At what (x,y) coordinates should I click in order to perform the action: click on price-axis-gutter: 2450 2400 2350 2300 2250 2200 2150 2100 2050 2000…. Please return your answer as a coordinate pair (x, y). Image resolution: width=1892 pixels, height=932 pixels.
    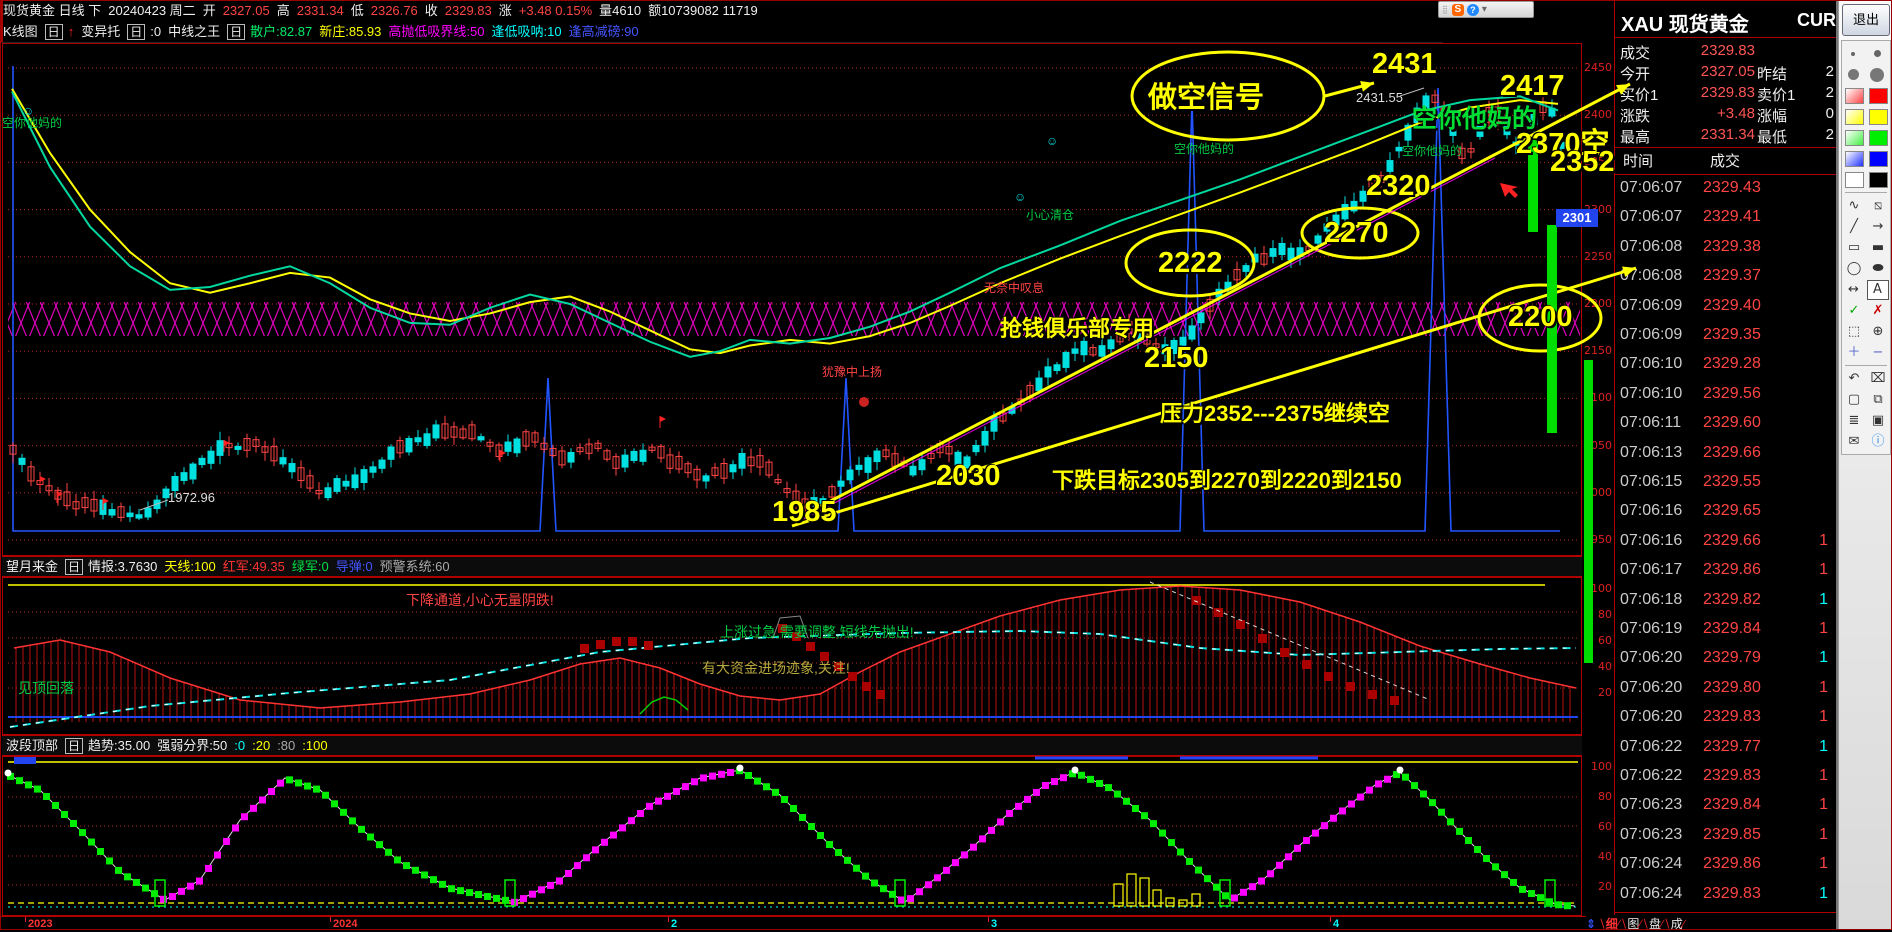
    Looking at the image, I should click on (1598, 458).